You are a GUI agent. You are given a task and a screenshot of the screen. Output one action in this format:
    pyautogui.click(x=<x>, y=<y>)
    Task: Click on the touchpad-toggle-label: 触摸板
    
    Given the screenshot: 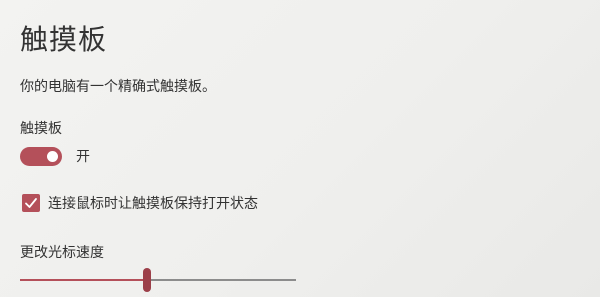 What is the action you would take?
    pyautogui.click(x=41, y=129)
    